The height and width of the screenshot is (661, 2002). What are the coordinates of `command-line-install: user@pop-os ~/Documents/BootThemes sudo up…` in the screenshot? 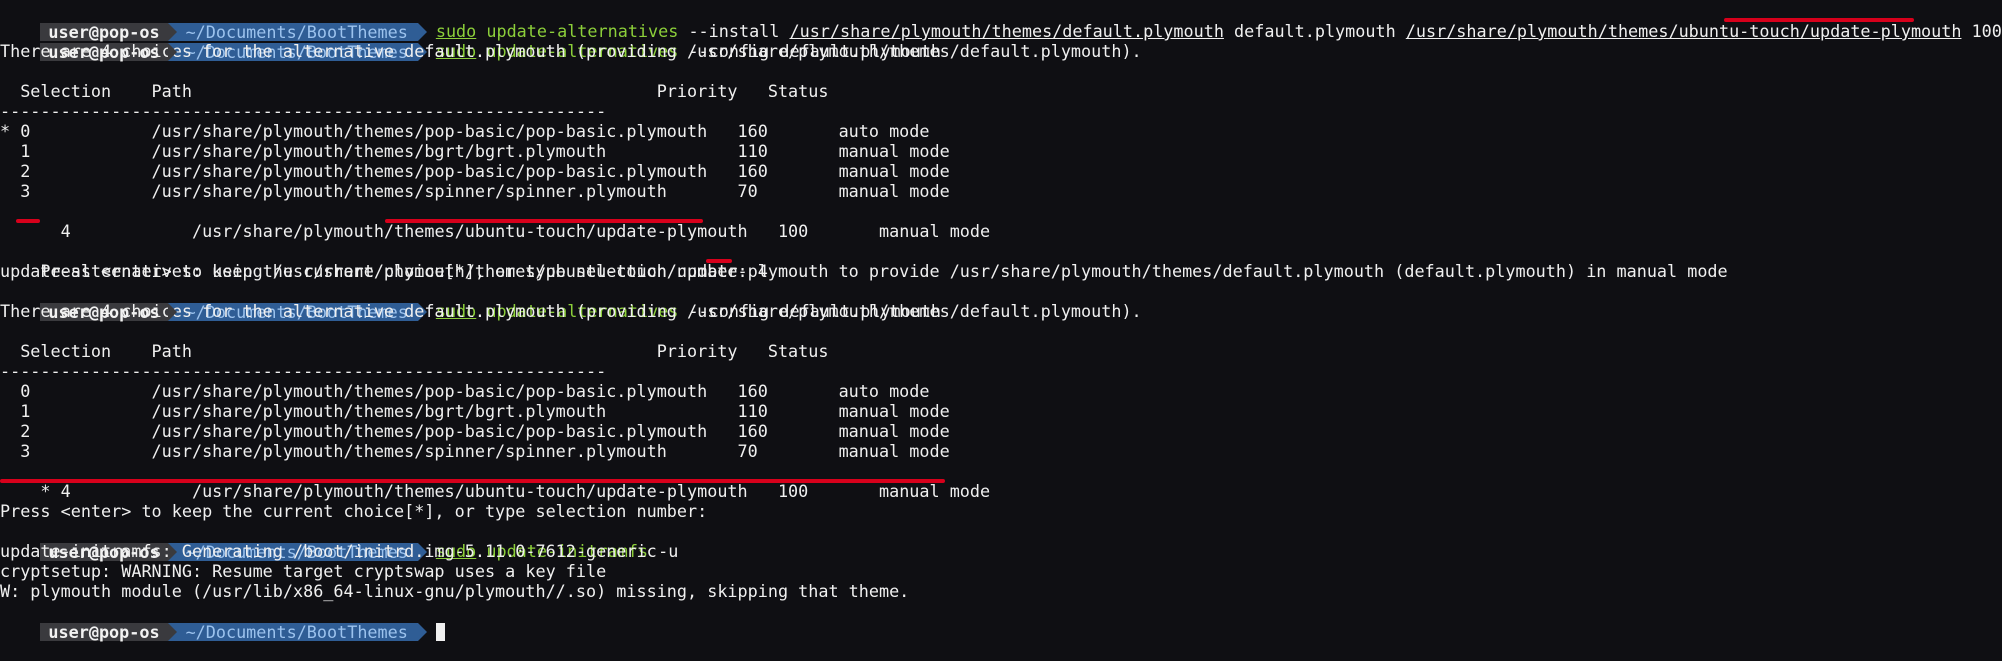 It's located at (1001, 21).